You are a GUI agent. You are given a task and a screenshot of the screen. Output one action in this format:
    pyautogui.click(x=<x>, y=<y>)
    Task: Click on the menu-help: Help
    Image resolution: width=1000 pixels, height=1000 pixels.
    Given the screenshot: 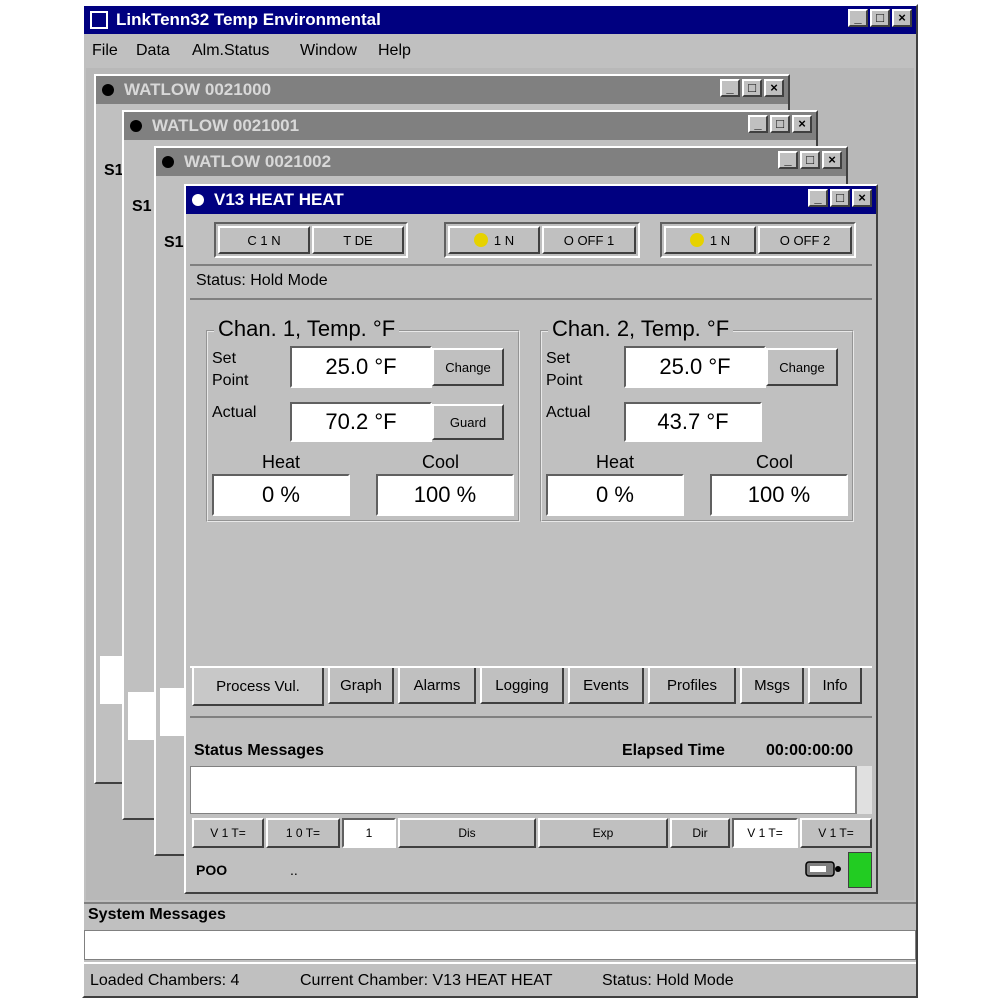 What is the action you would take?
    pyautogui.click(x=394, y=51)
    